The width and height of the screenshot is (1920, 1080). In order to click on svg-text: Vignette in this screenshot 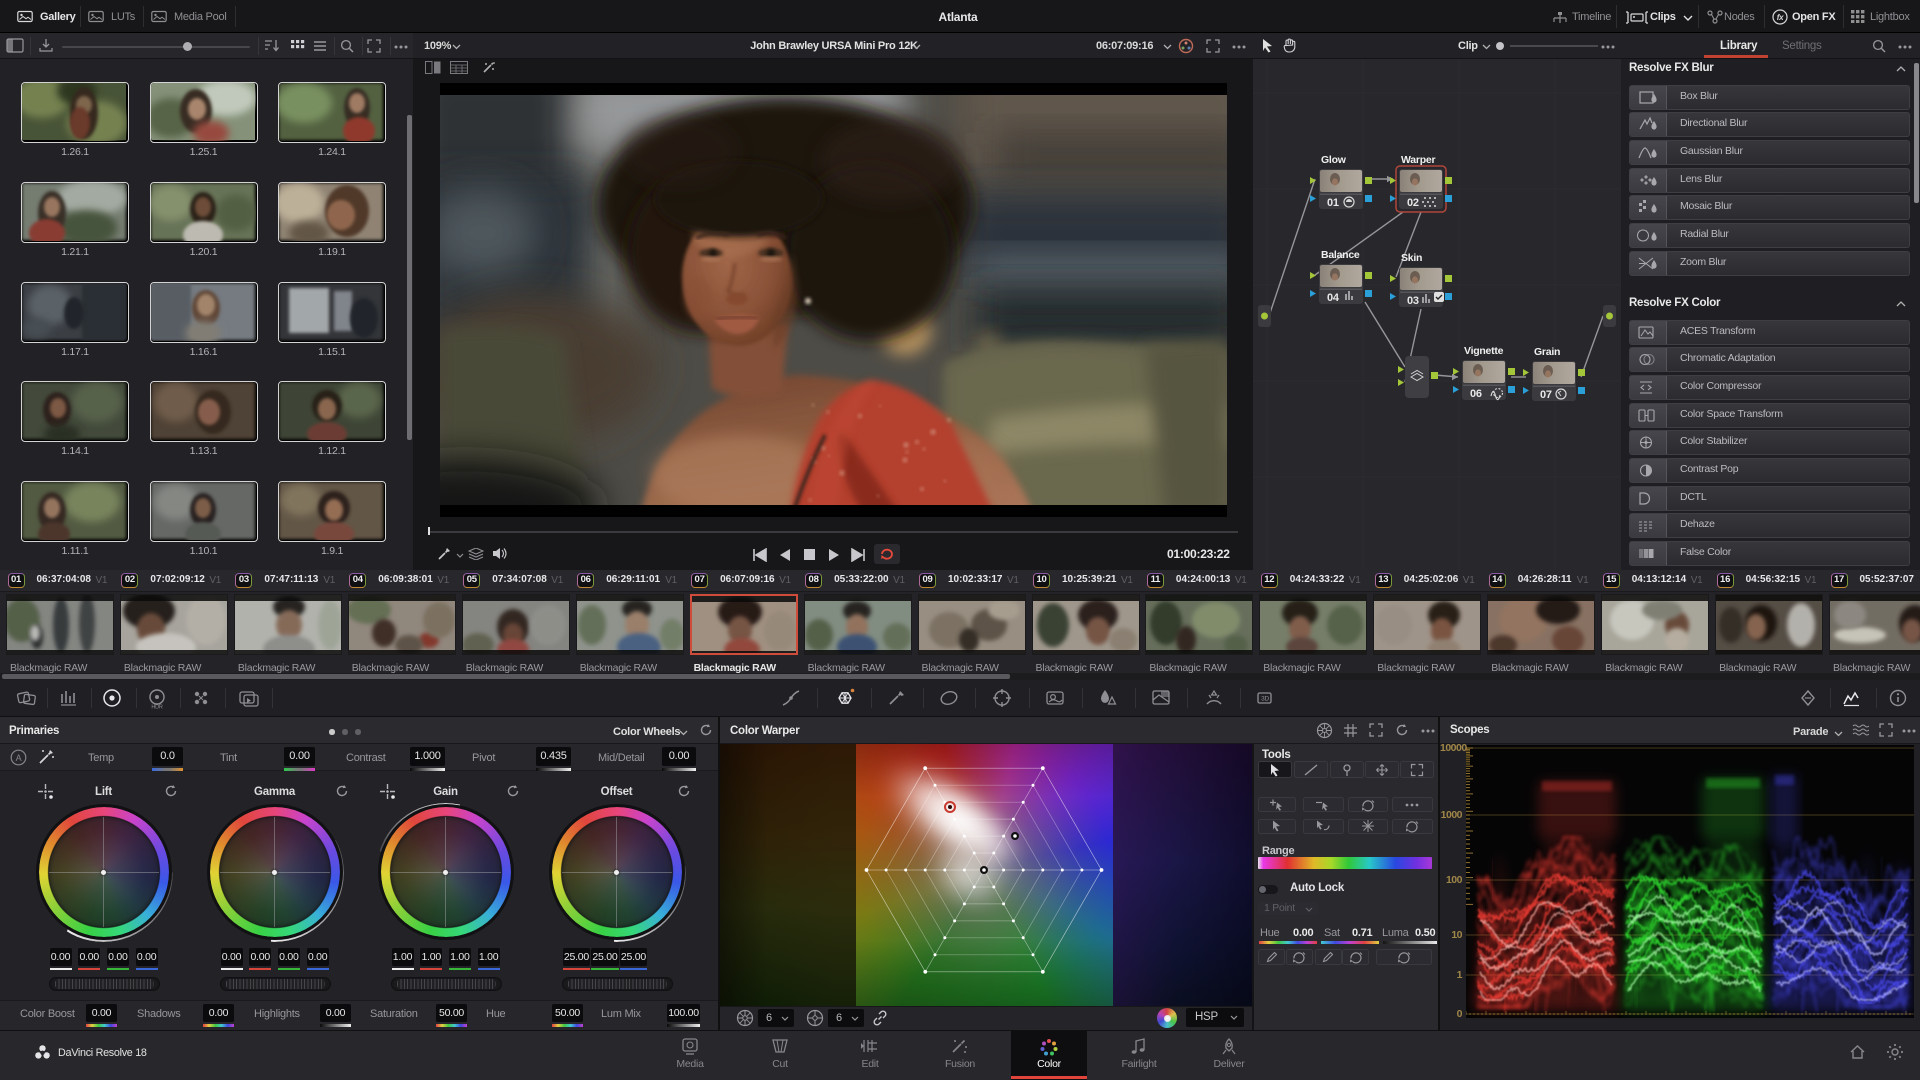, I will do `click(1484, 351)`.